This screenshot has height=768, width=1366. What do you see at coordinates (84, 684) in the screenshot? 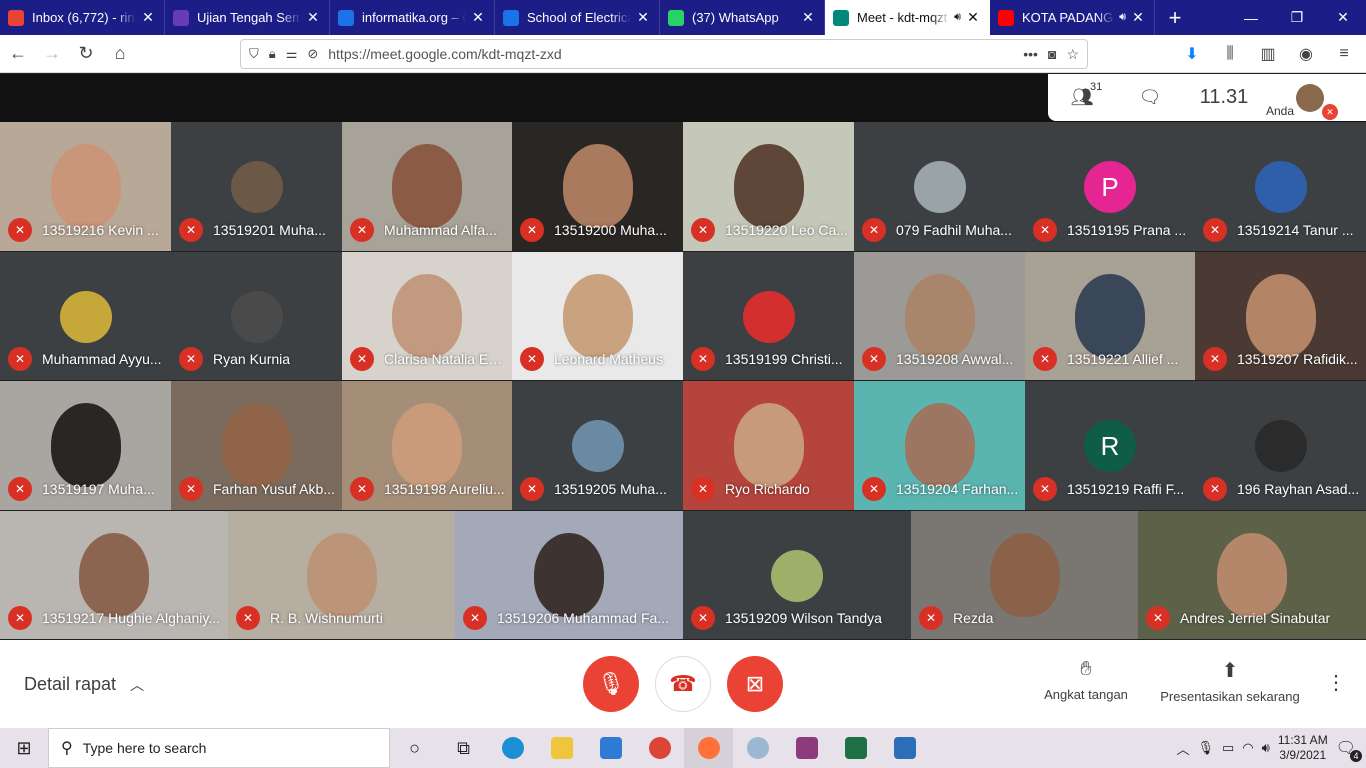
I see `meeting-details-button: Detail rapat ︿` at bounding box center [84, 684].